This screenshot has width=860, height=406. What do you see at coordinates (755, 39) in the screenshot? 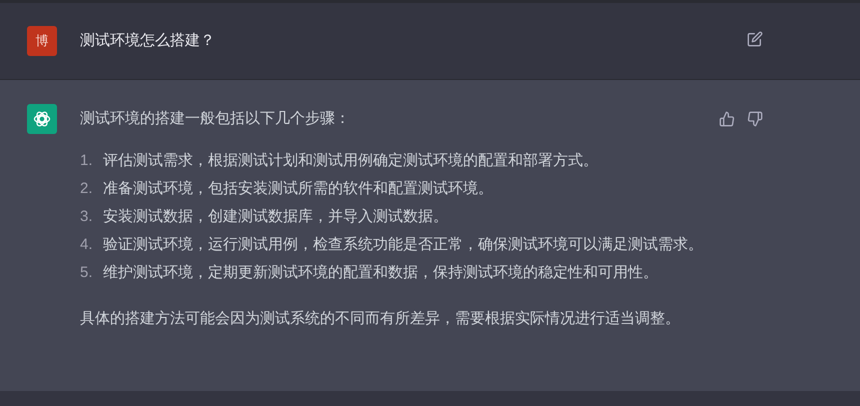
I see `edit-icon` at bounding box center [755, 39].